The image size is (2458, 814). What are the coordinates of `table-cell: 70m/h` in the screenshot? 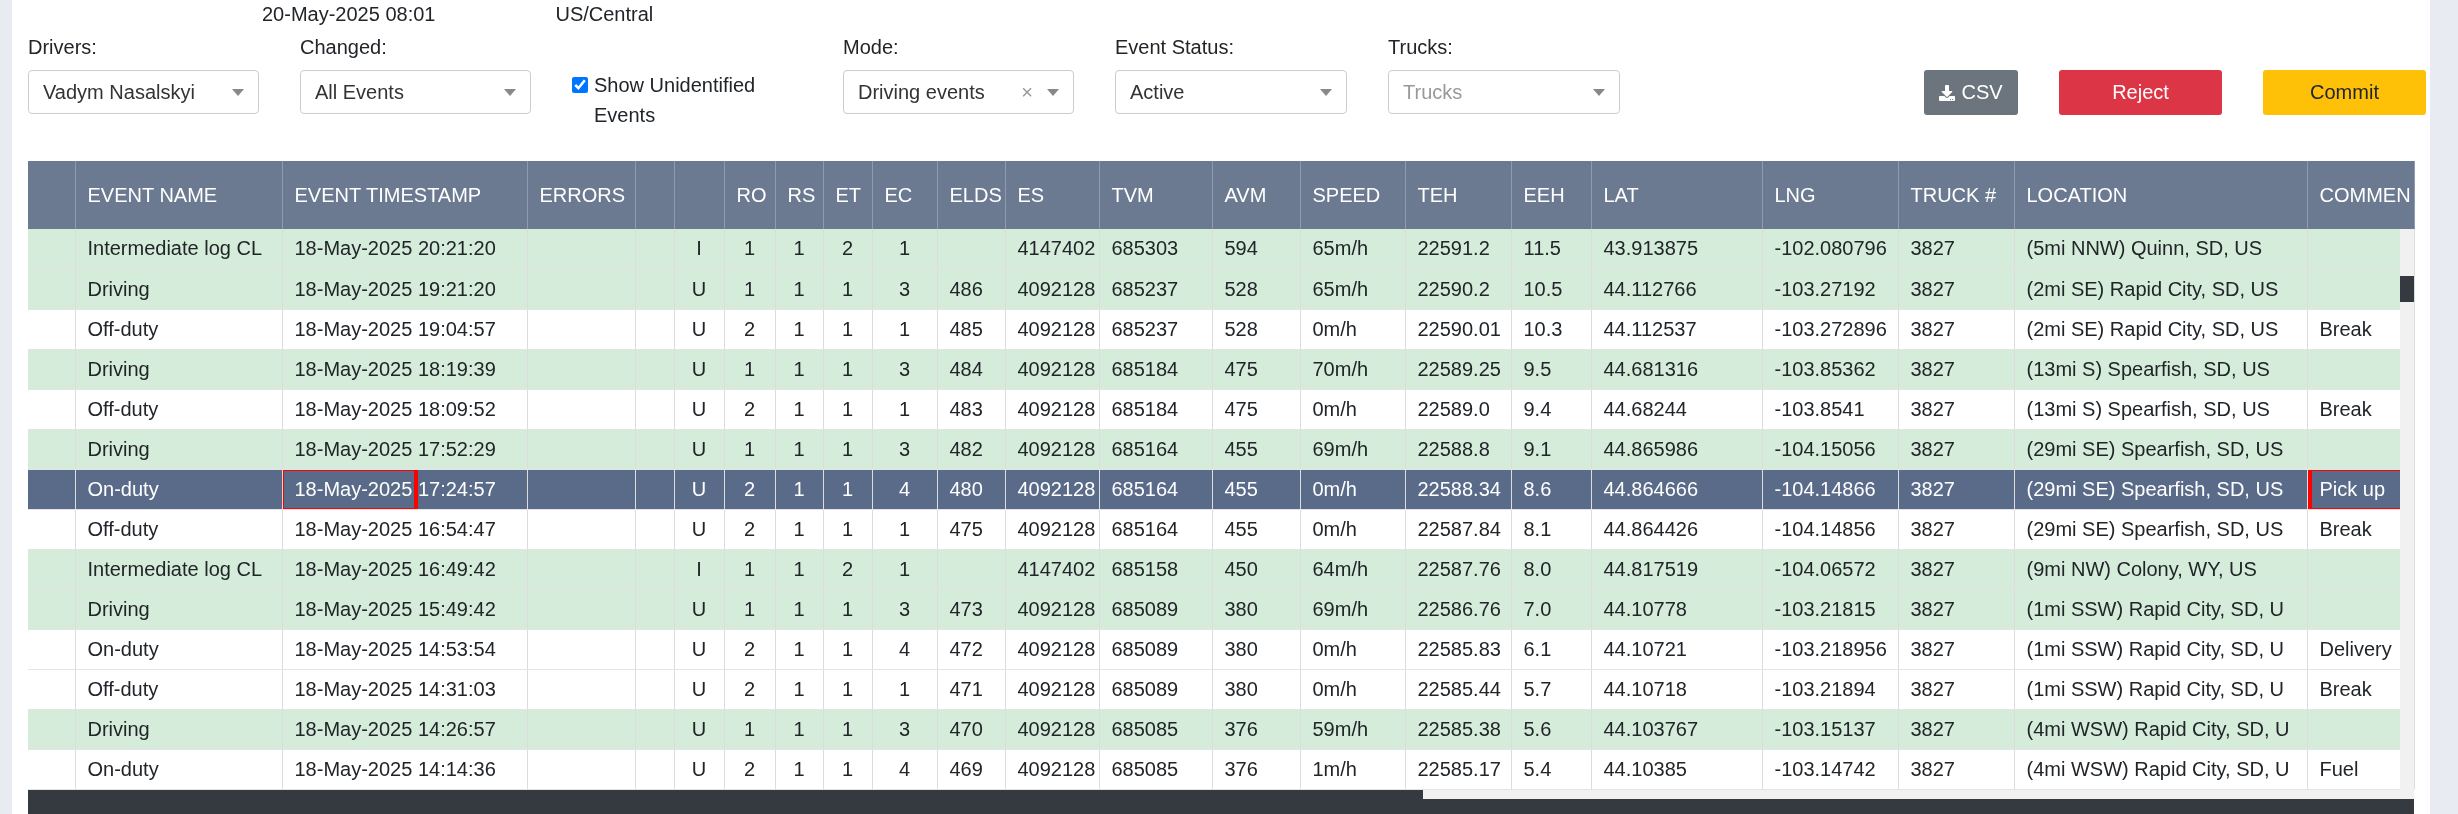 It's located at (1340, 368).